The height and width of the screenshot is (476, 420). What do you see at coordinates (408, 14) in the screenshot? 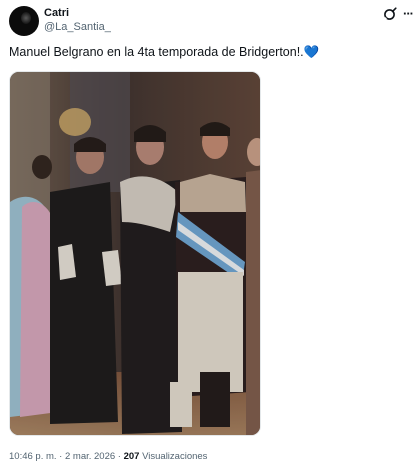
I see `more-icon: ···` at bounding box center [408, 14].